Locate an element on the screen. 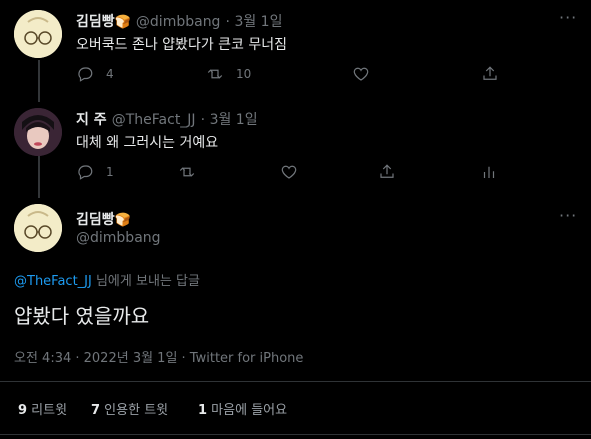 The width and height of the screenshot is (591, 439). main-tweet-text: 얍봤다 였을까요 is located at coordinates (82, 316).